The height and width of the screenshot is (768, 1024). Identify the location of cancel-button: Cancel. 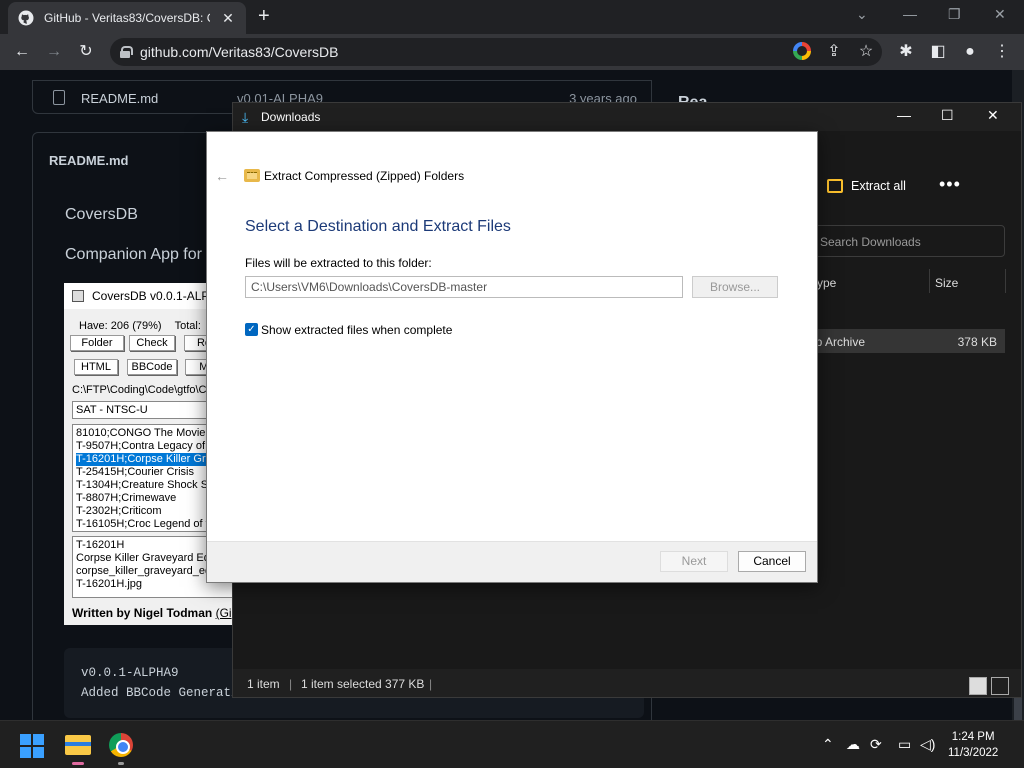
(772, 561).